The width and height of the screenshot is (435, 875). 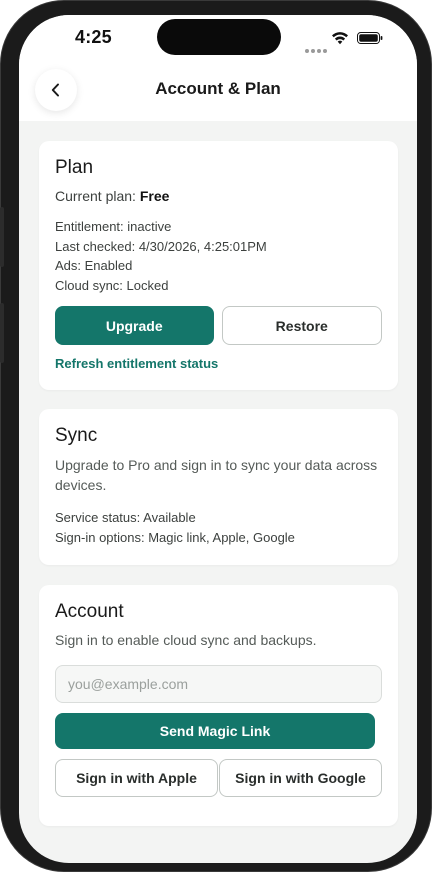 I want to click on status-time: 4:25, so click(x=93, y=37).